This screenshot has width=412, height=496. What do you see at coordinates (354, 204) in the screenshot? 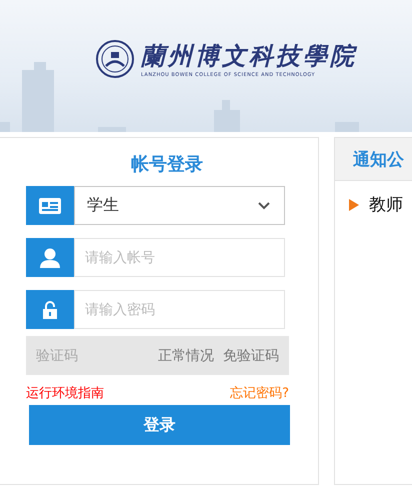
I see `triangle-bullet-icon` at bounding box center [354, 204].